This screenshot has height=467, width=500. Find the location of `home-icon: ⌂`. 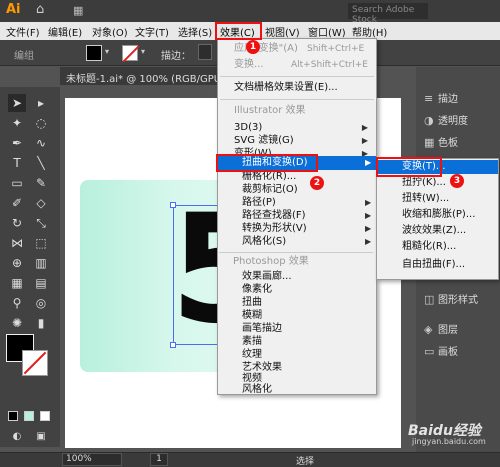

home-icon: ⌂ is located at coordinates (43, 10).